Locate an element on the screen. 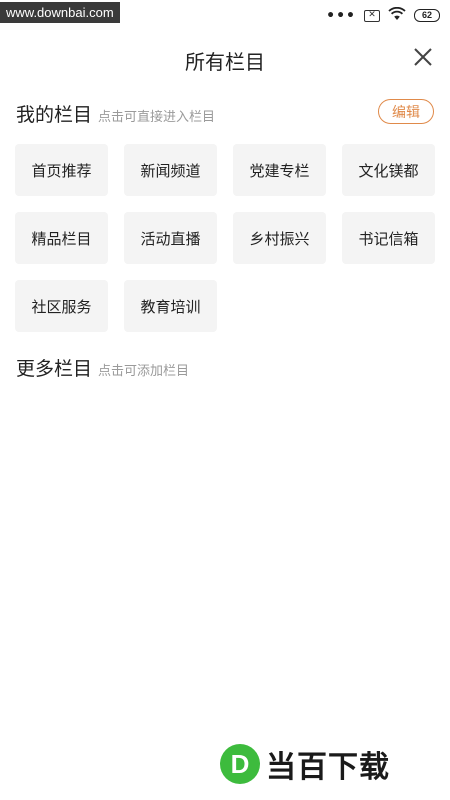 The width and height of the screenshot is (450, 800). more-dots-icon: ••• is located at coordinates (341, 15).